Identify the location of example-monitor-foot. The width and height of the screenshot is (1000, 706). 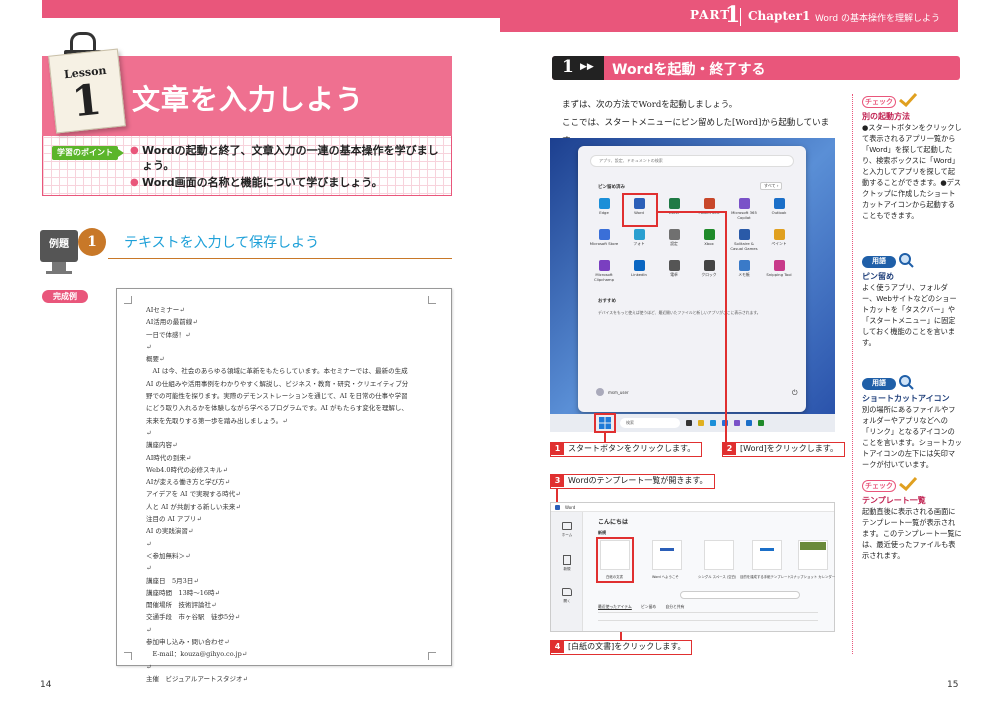
(59, 272).